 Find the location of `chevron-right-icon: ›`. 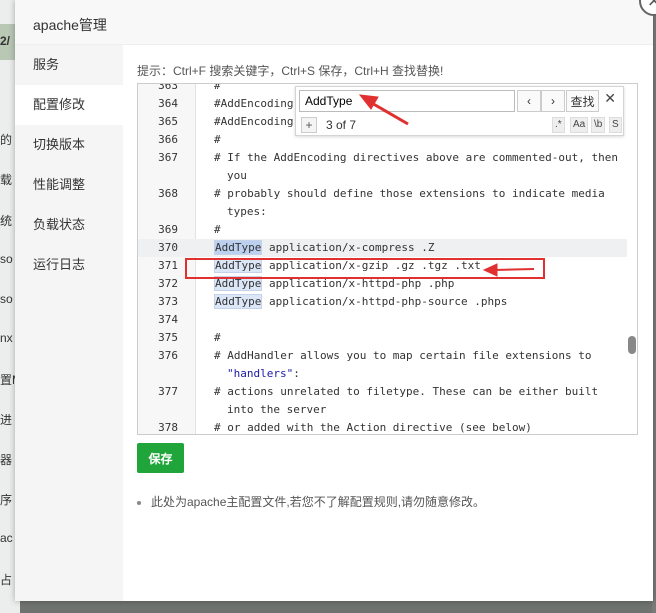

chevron-right-icon: › is located at coordinates (553, 101).